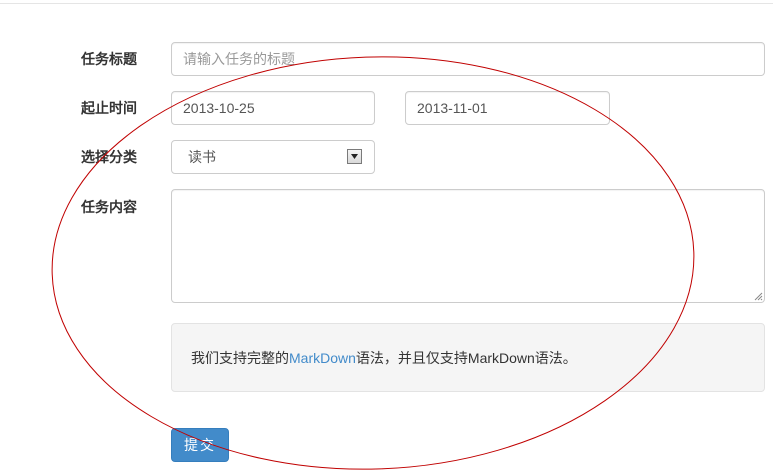  What do you see at coordinates (507, 108) in the screenshot?
I see `end-date-input` at bounding box center [507, 108].